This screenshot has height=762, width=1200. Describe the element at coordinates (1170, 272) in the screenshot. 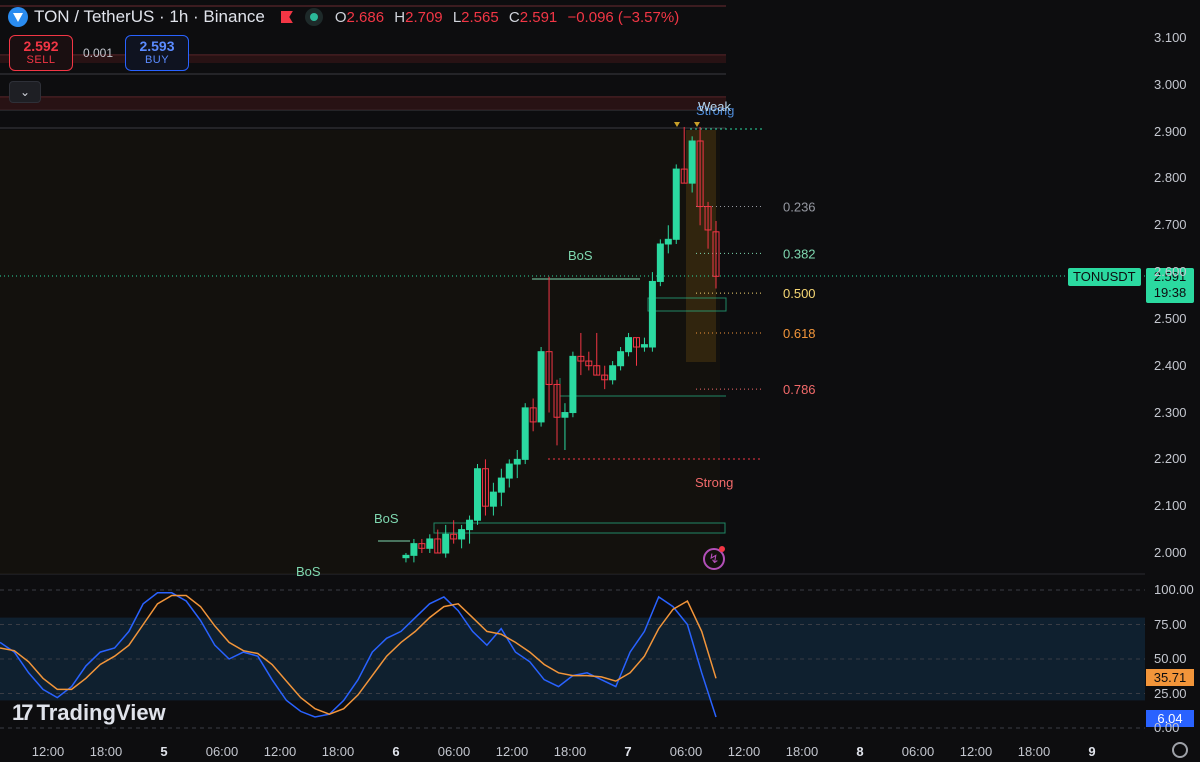

I see `price-tick-label: 2.600` at that location.